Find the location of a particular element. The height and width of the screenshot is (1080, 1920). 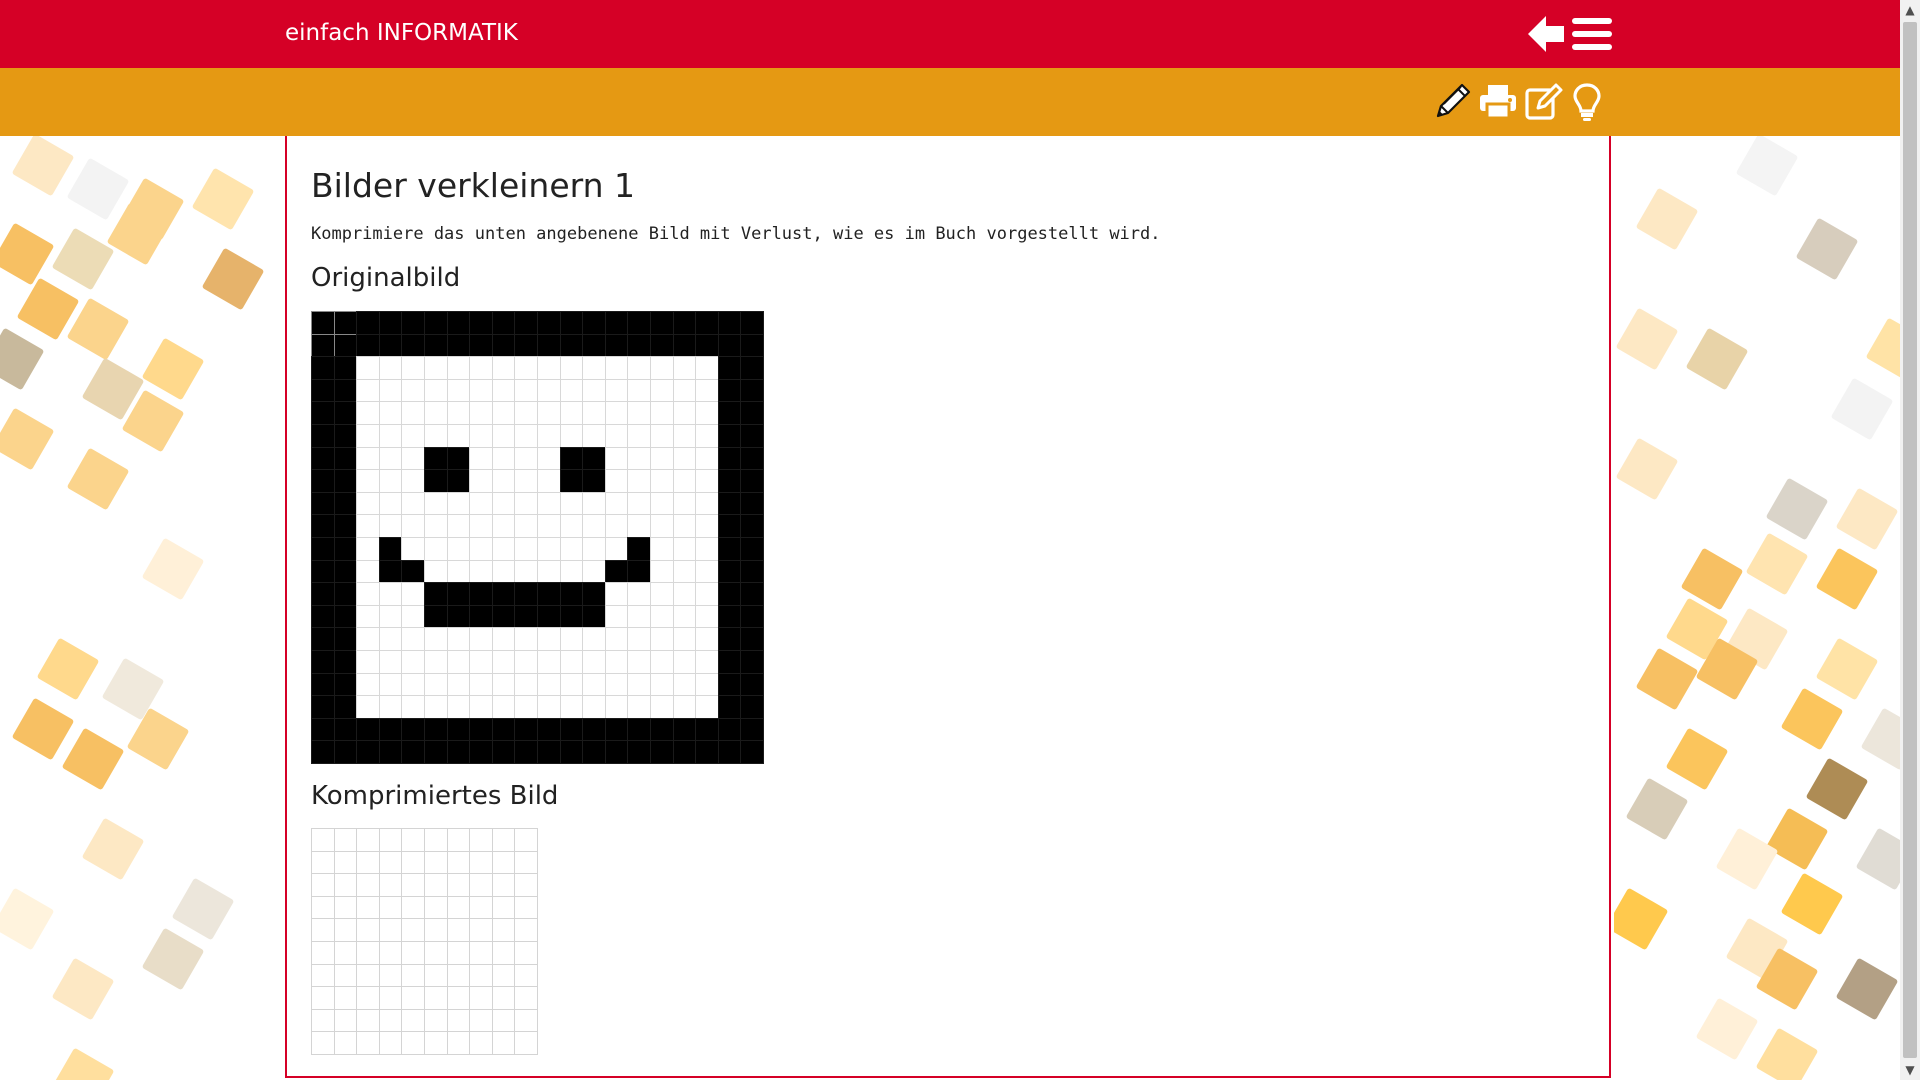

printer-icon is located at coordinates (1498, 102).